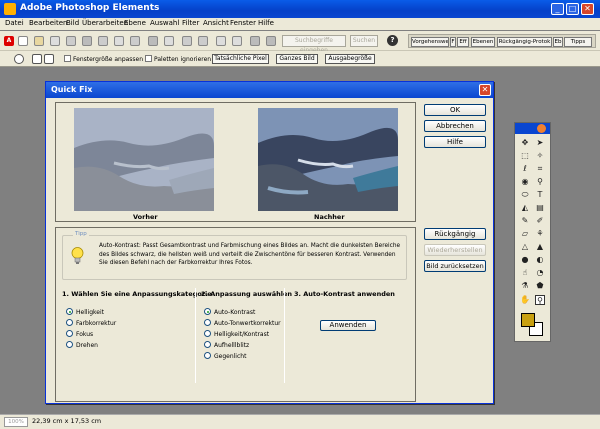  Describe the element at coordinates (455, 250) in the screenshot. I see `redo-button: Wiederherstellen` at that location.